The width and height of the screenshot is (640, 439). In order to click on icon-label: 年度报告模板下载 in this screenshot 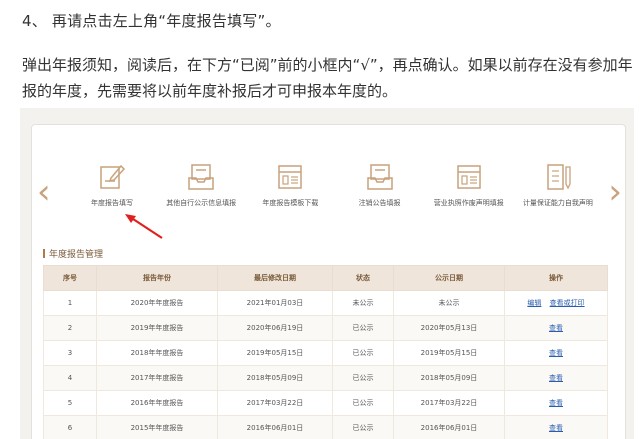, I will do `click(290, 203)`.